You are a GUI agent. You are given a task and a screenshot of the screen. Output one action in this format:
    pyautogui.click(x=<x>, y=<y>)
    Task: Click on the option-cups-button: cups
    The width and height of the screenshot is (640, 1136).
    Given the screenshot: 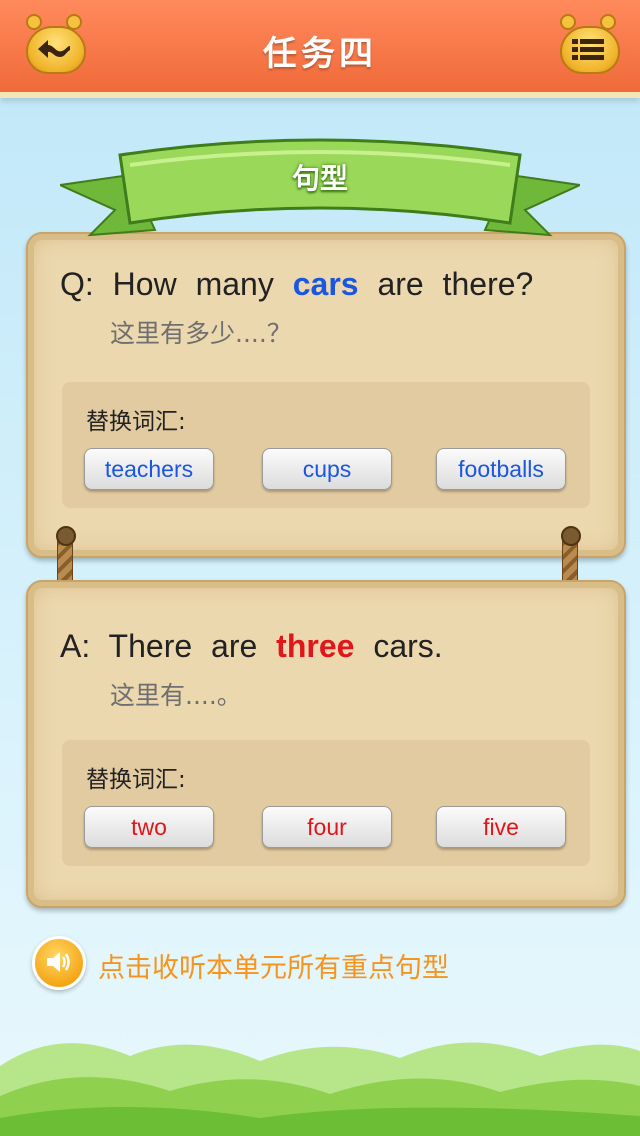 What is the action you would take?
    pyautogui.click(x=327, y=469)
    